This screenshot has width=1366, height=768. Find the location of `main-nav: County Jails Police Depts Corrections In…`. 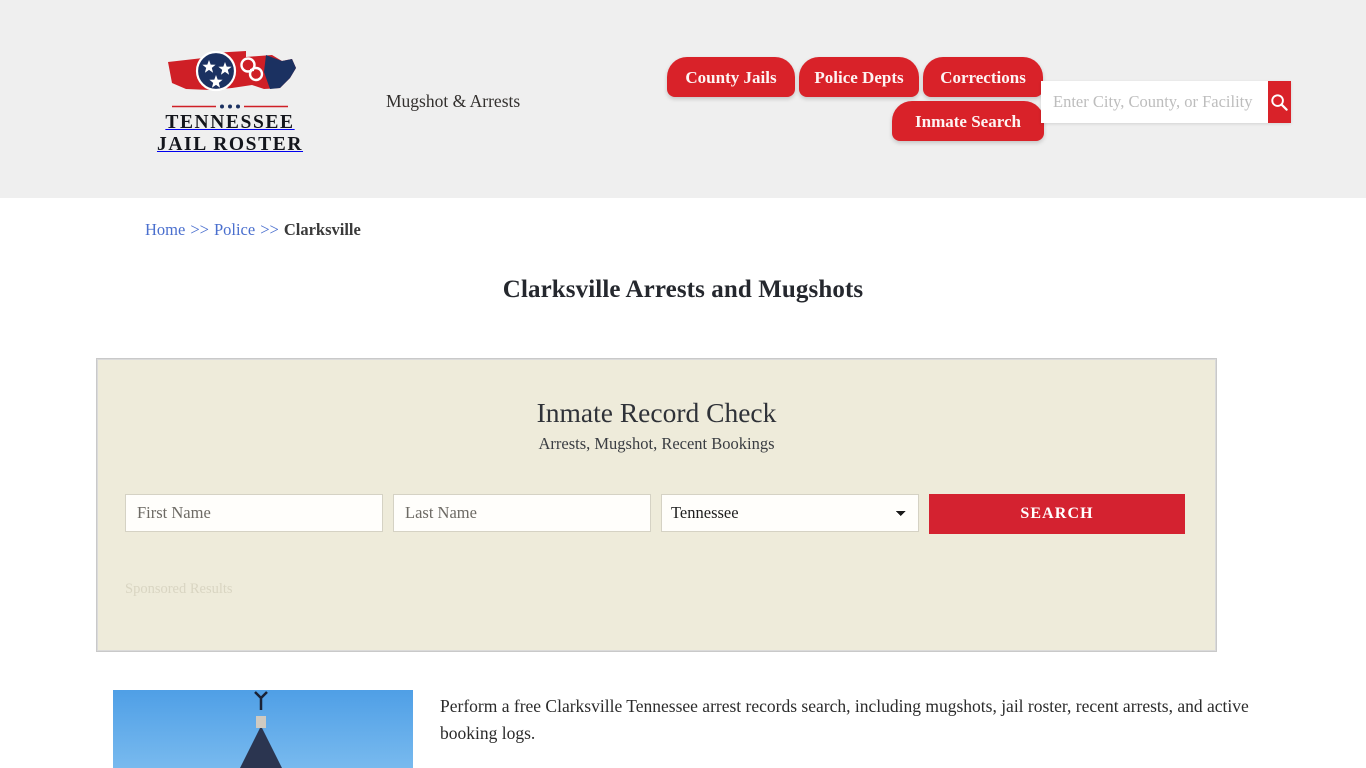

main-nav: County Jails Police Depts Corrections In… is located at coordinates (784, 77).